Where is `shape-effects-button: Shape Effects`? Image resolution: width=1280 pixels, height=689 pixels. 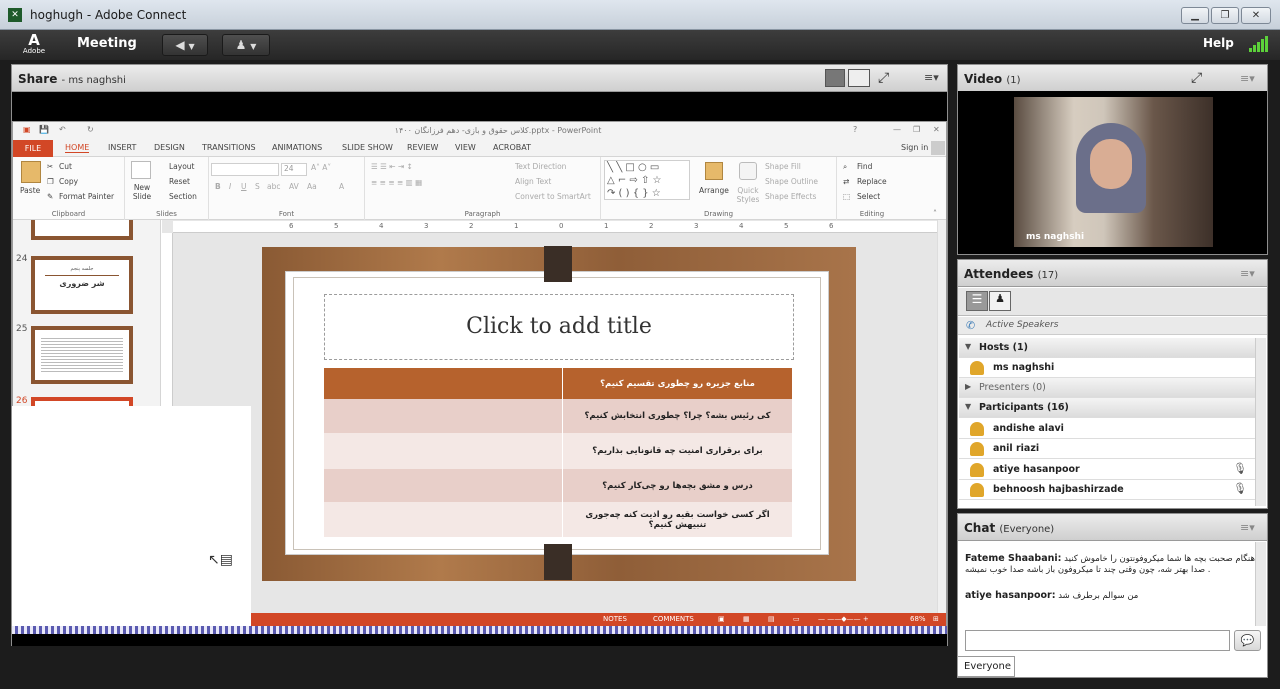
shape-effects-button: Shape Effects is located at coordinates (790, 196).